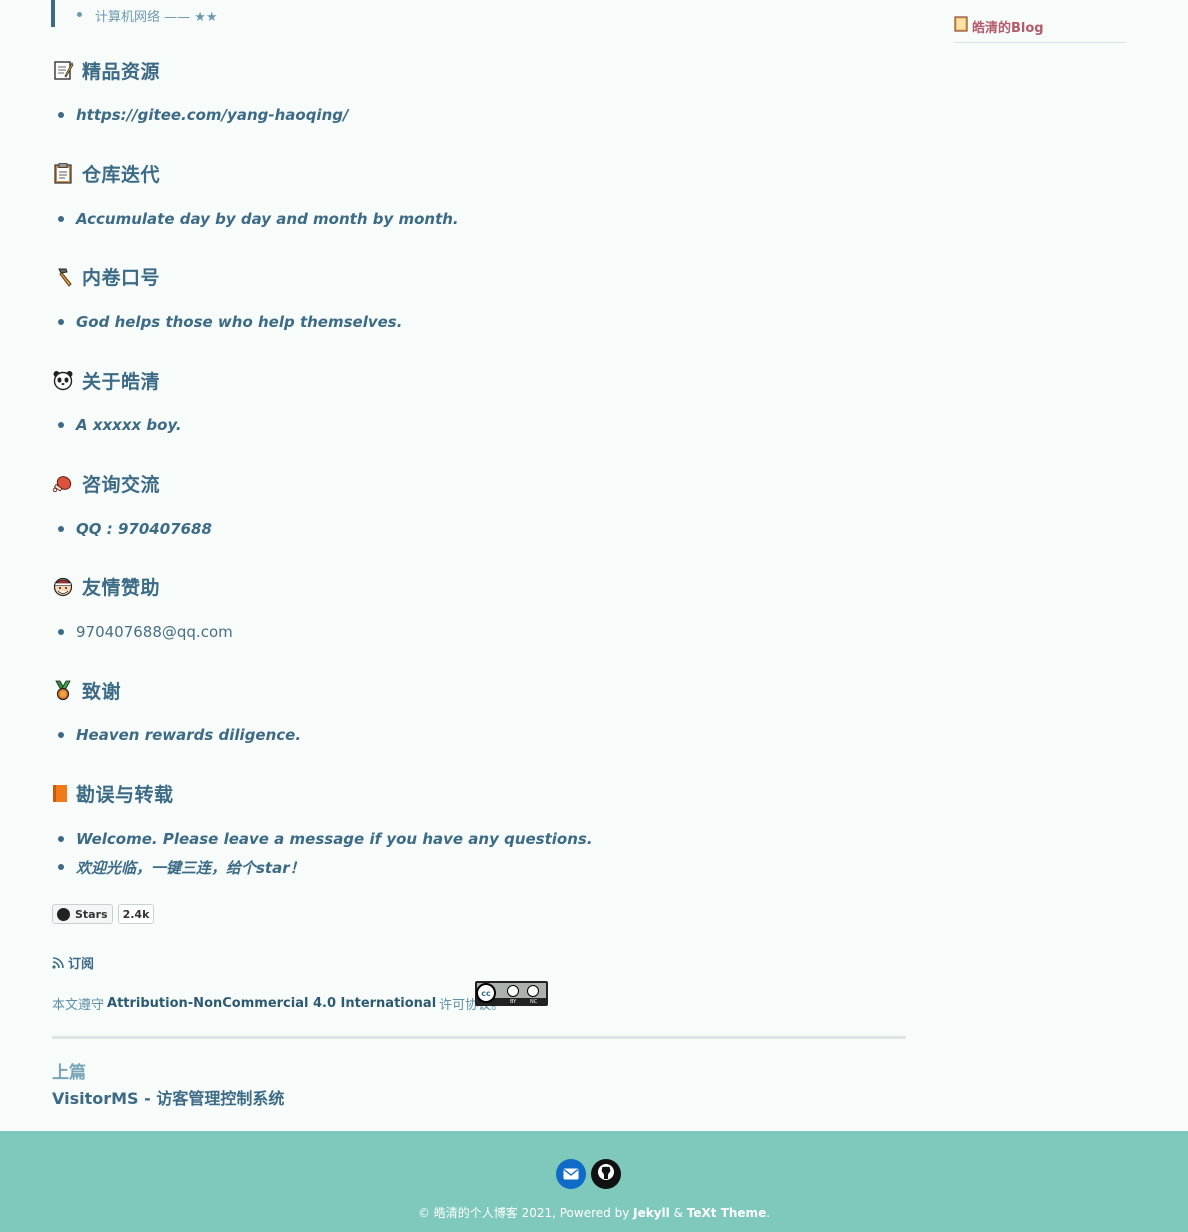 The width and height of the screenshot is (1188, 1232). I want to click on list-item: https://gitee.com/yang-haoqing/, so click(203, 115).